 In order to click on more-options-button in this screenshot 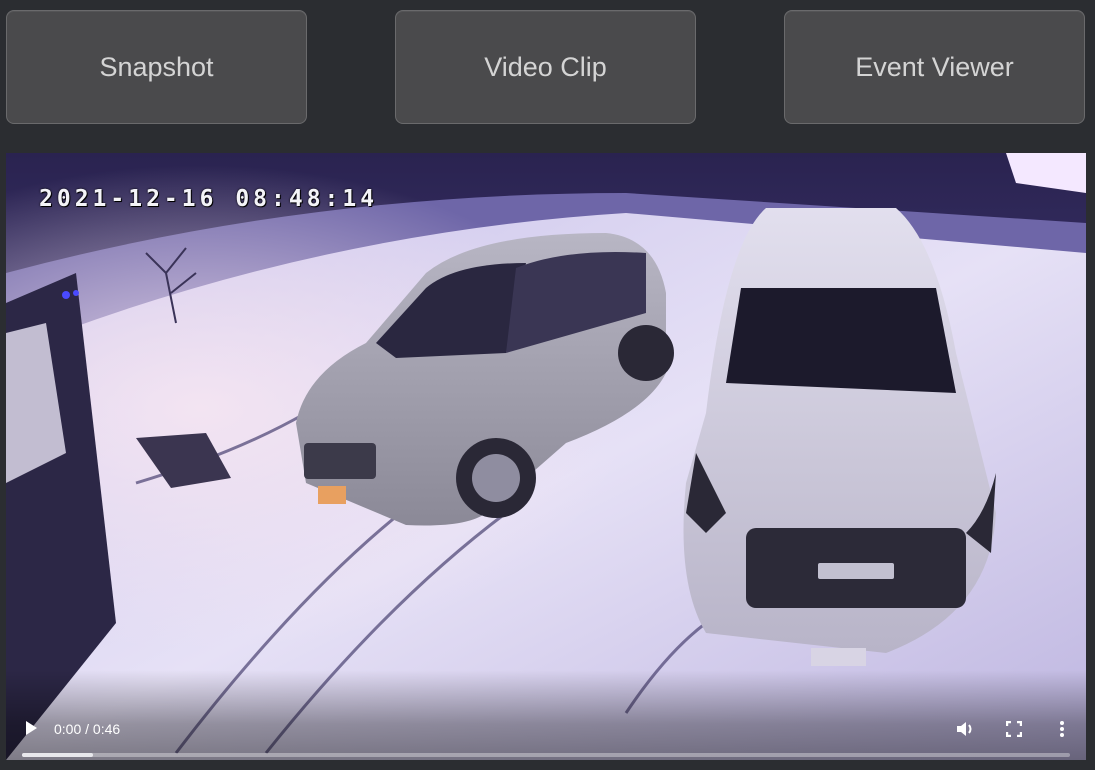, I will do `click(1062, 729)`.